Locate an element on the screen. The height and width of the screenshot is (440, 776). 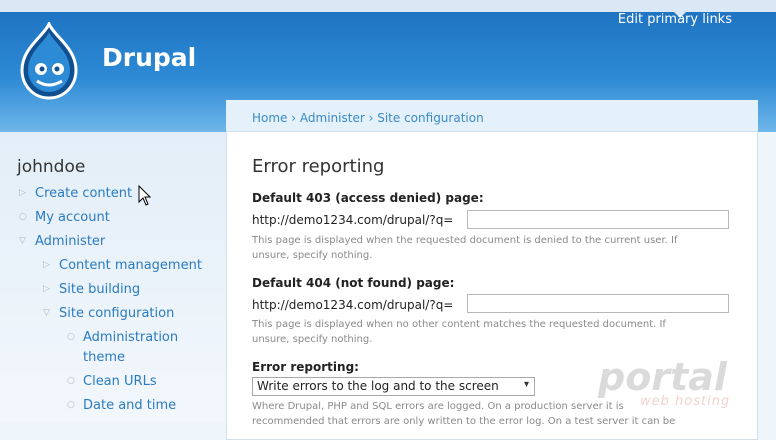
breadcrumb-site-configuration-link: Site configuration is located at coordinates (430, 118).